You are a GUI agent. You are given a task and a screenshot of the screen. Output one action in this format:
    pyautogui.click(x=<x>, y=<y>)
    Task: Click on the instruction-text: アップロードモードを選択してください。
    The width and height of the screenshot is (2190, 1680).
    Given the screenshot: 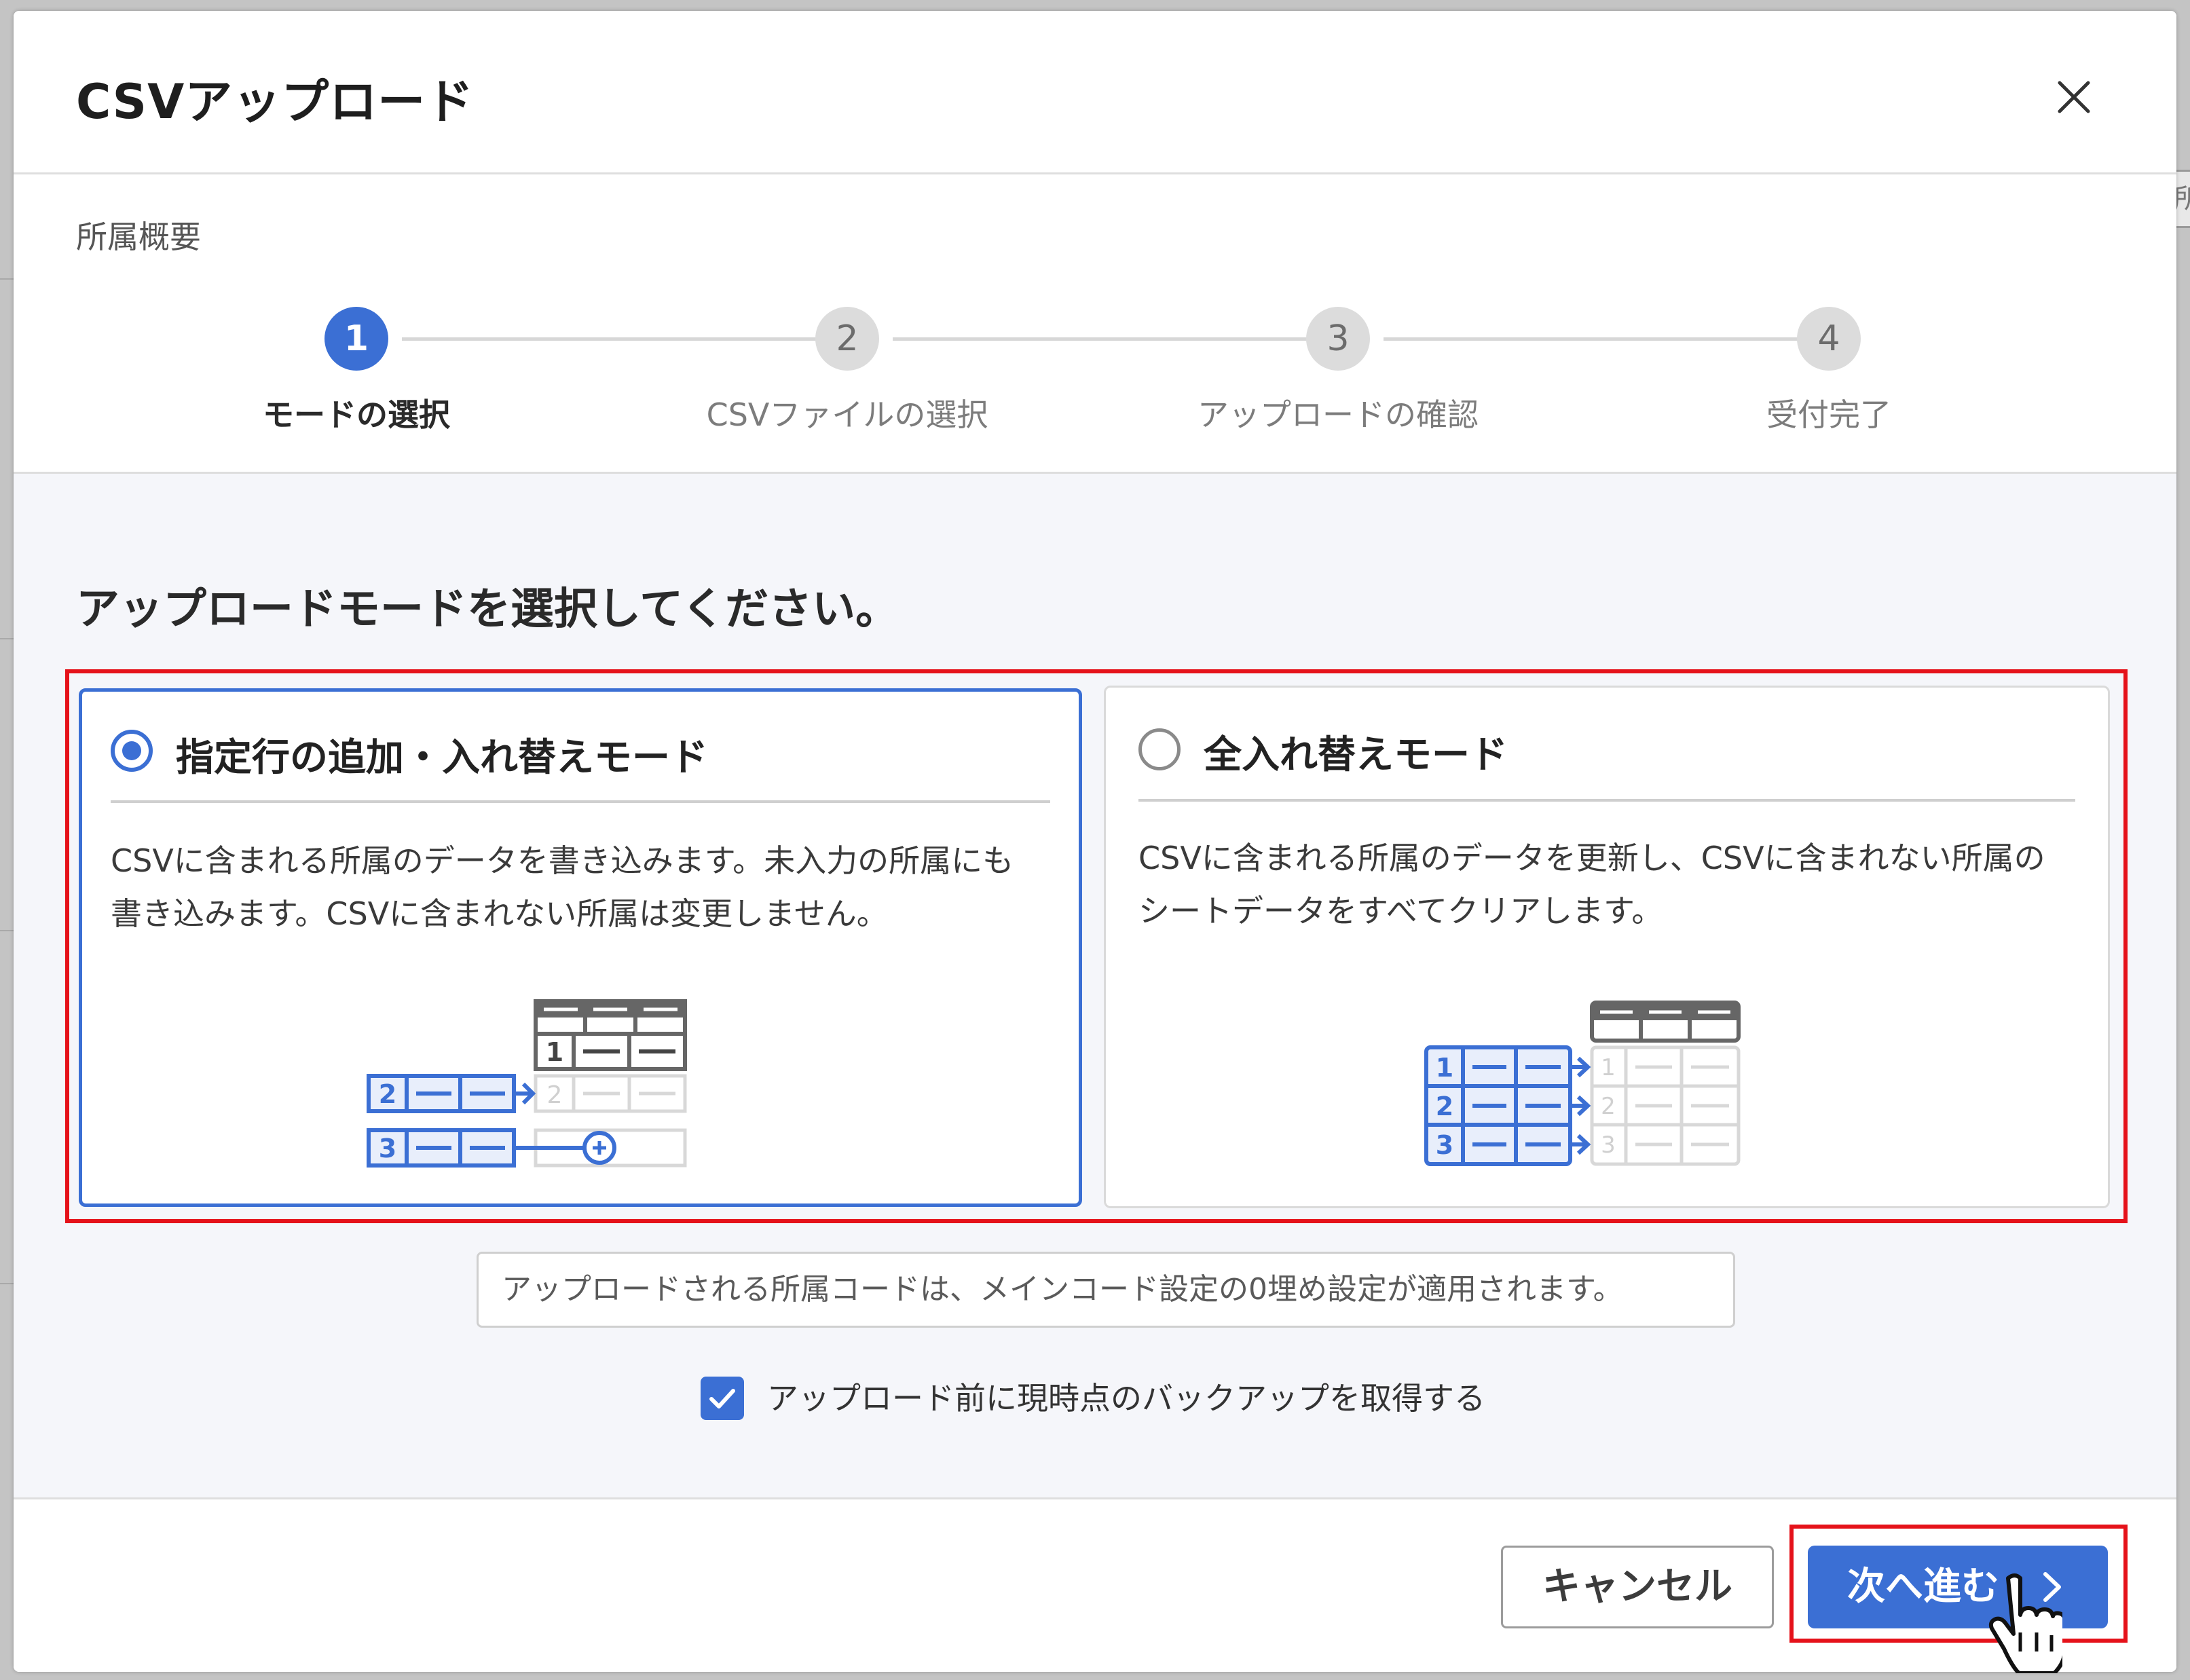 What is the action you would take?
    pyautogui.click(x=487, y=610)
    